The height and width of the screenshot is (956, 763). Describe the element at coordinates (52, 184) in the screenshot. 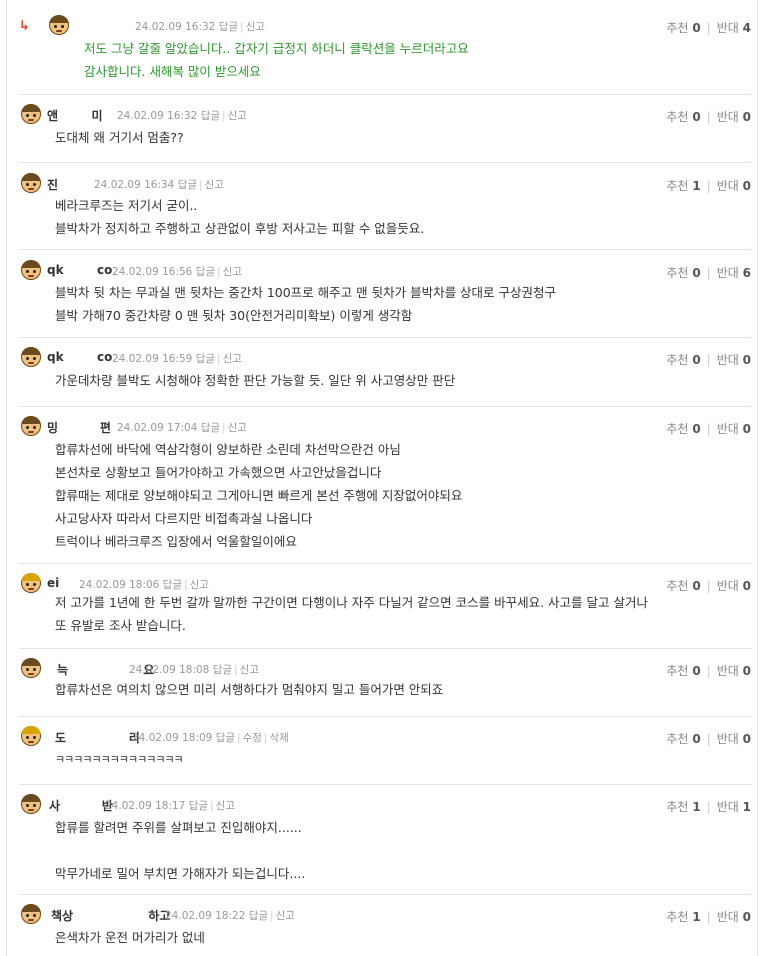

I see `comment-nickname: 진` at that location.